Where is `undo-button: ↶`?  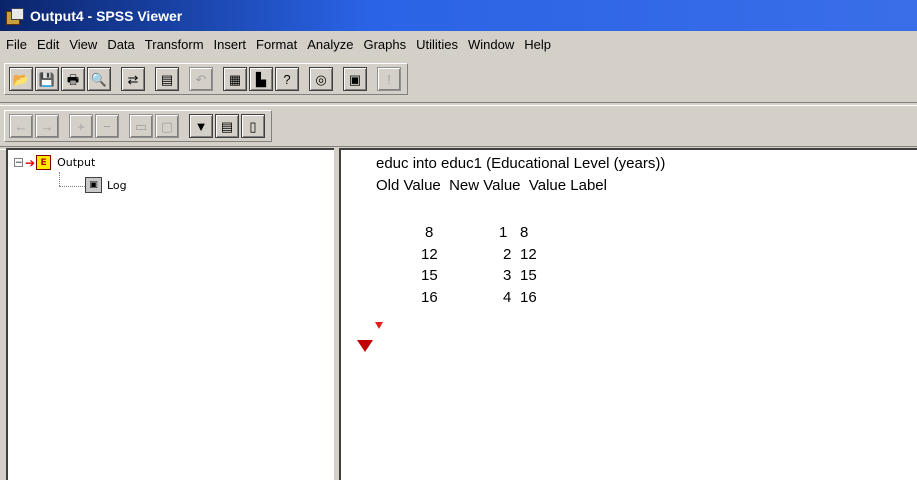
undo-button: ↶ is located at coordinates (201, 79).